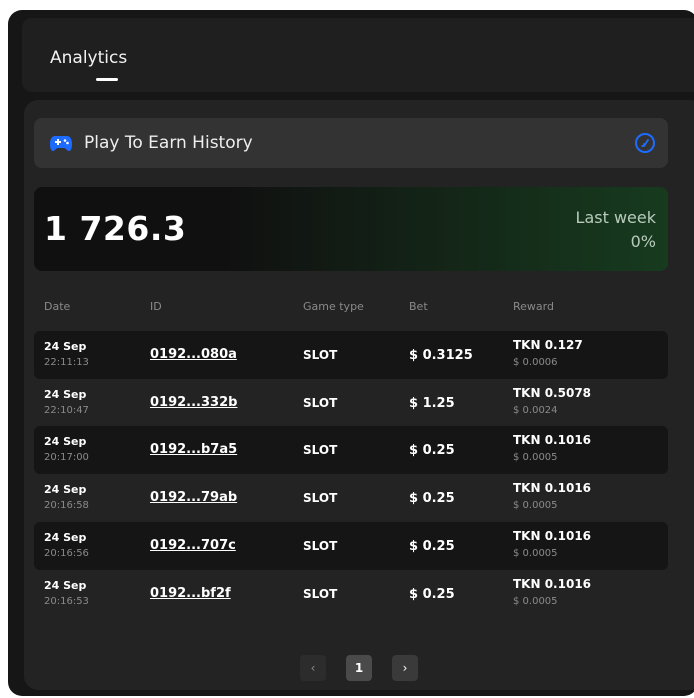 This screenshot has height=698, width=694. What do you see at coordinates (643, 241) in the screenshot?
I see `period-change: 0%` at bounding box center [643, 241].